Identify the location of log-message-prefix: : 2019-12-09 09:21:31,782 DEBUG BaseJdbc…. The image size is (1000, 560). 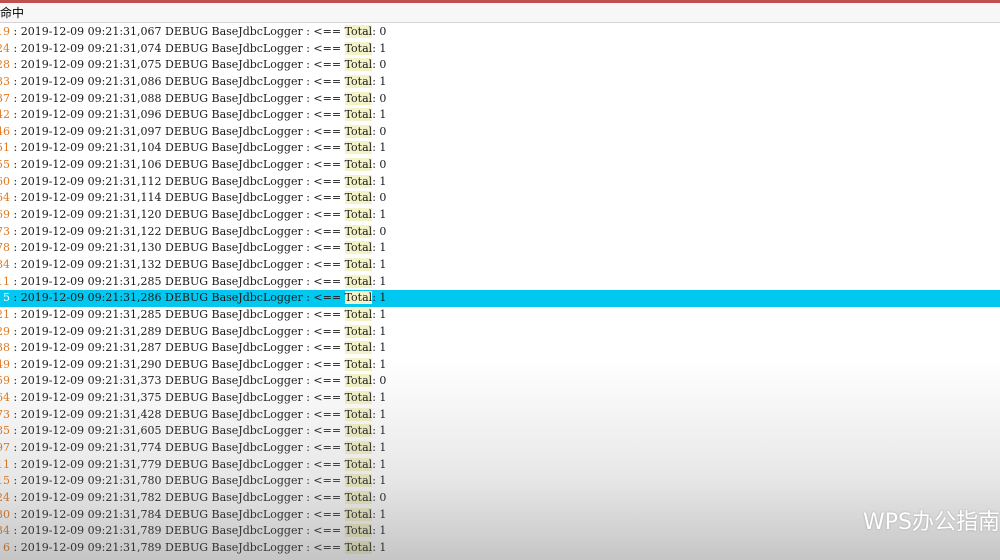
(177, 497).